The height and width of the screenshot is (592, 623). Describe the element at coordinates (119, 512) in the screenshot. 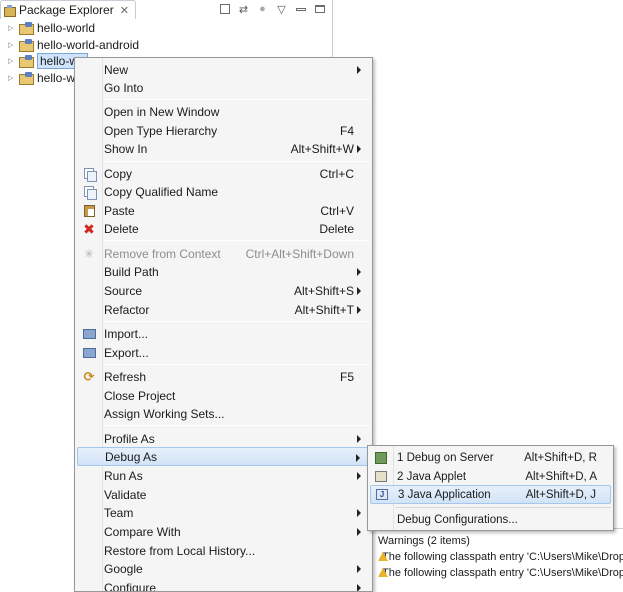

I see `menu-item-label: Team` at that location.